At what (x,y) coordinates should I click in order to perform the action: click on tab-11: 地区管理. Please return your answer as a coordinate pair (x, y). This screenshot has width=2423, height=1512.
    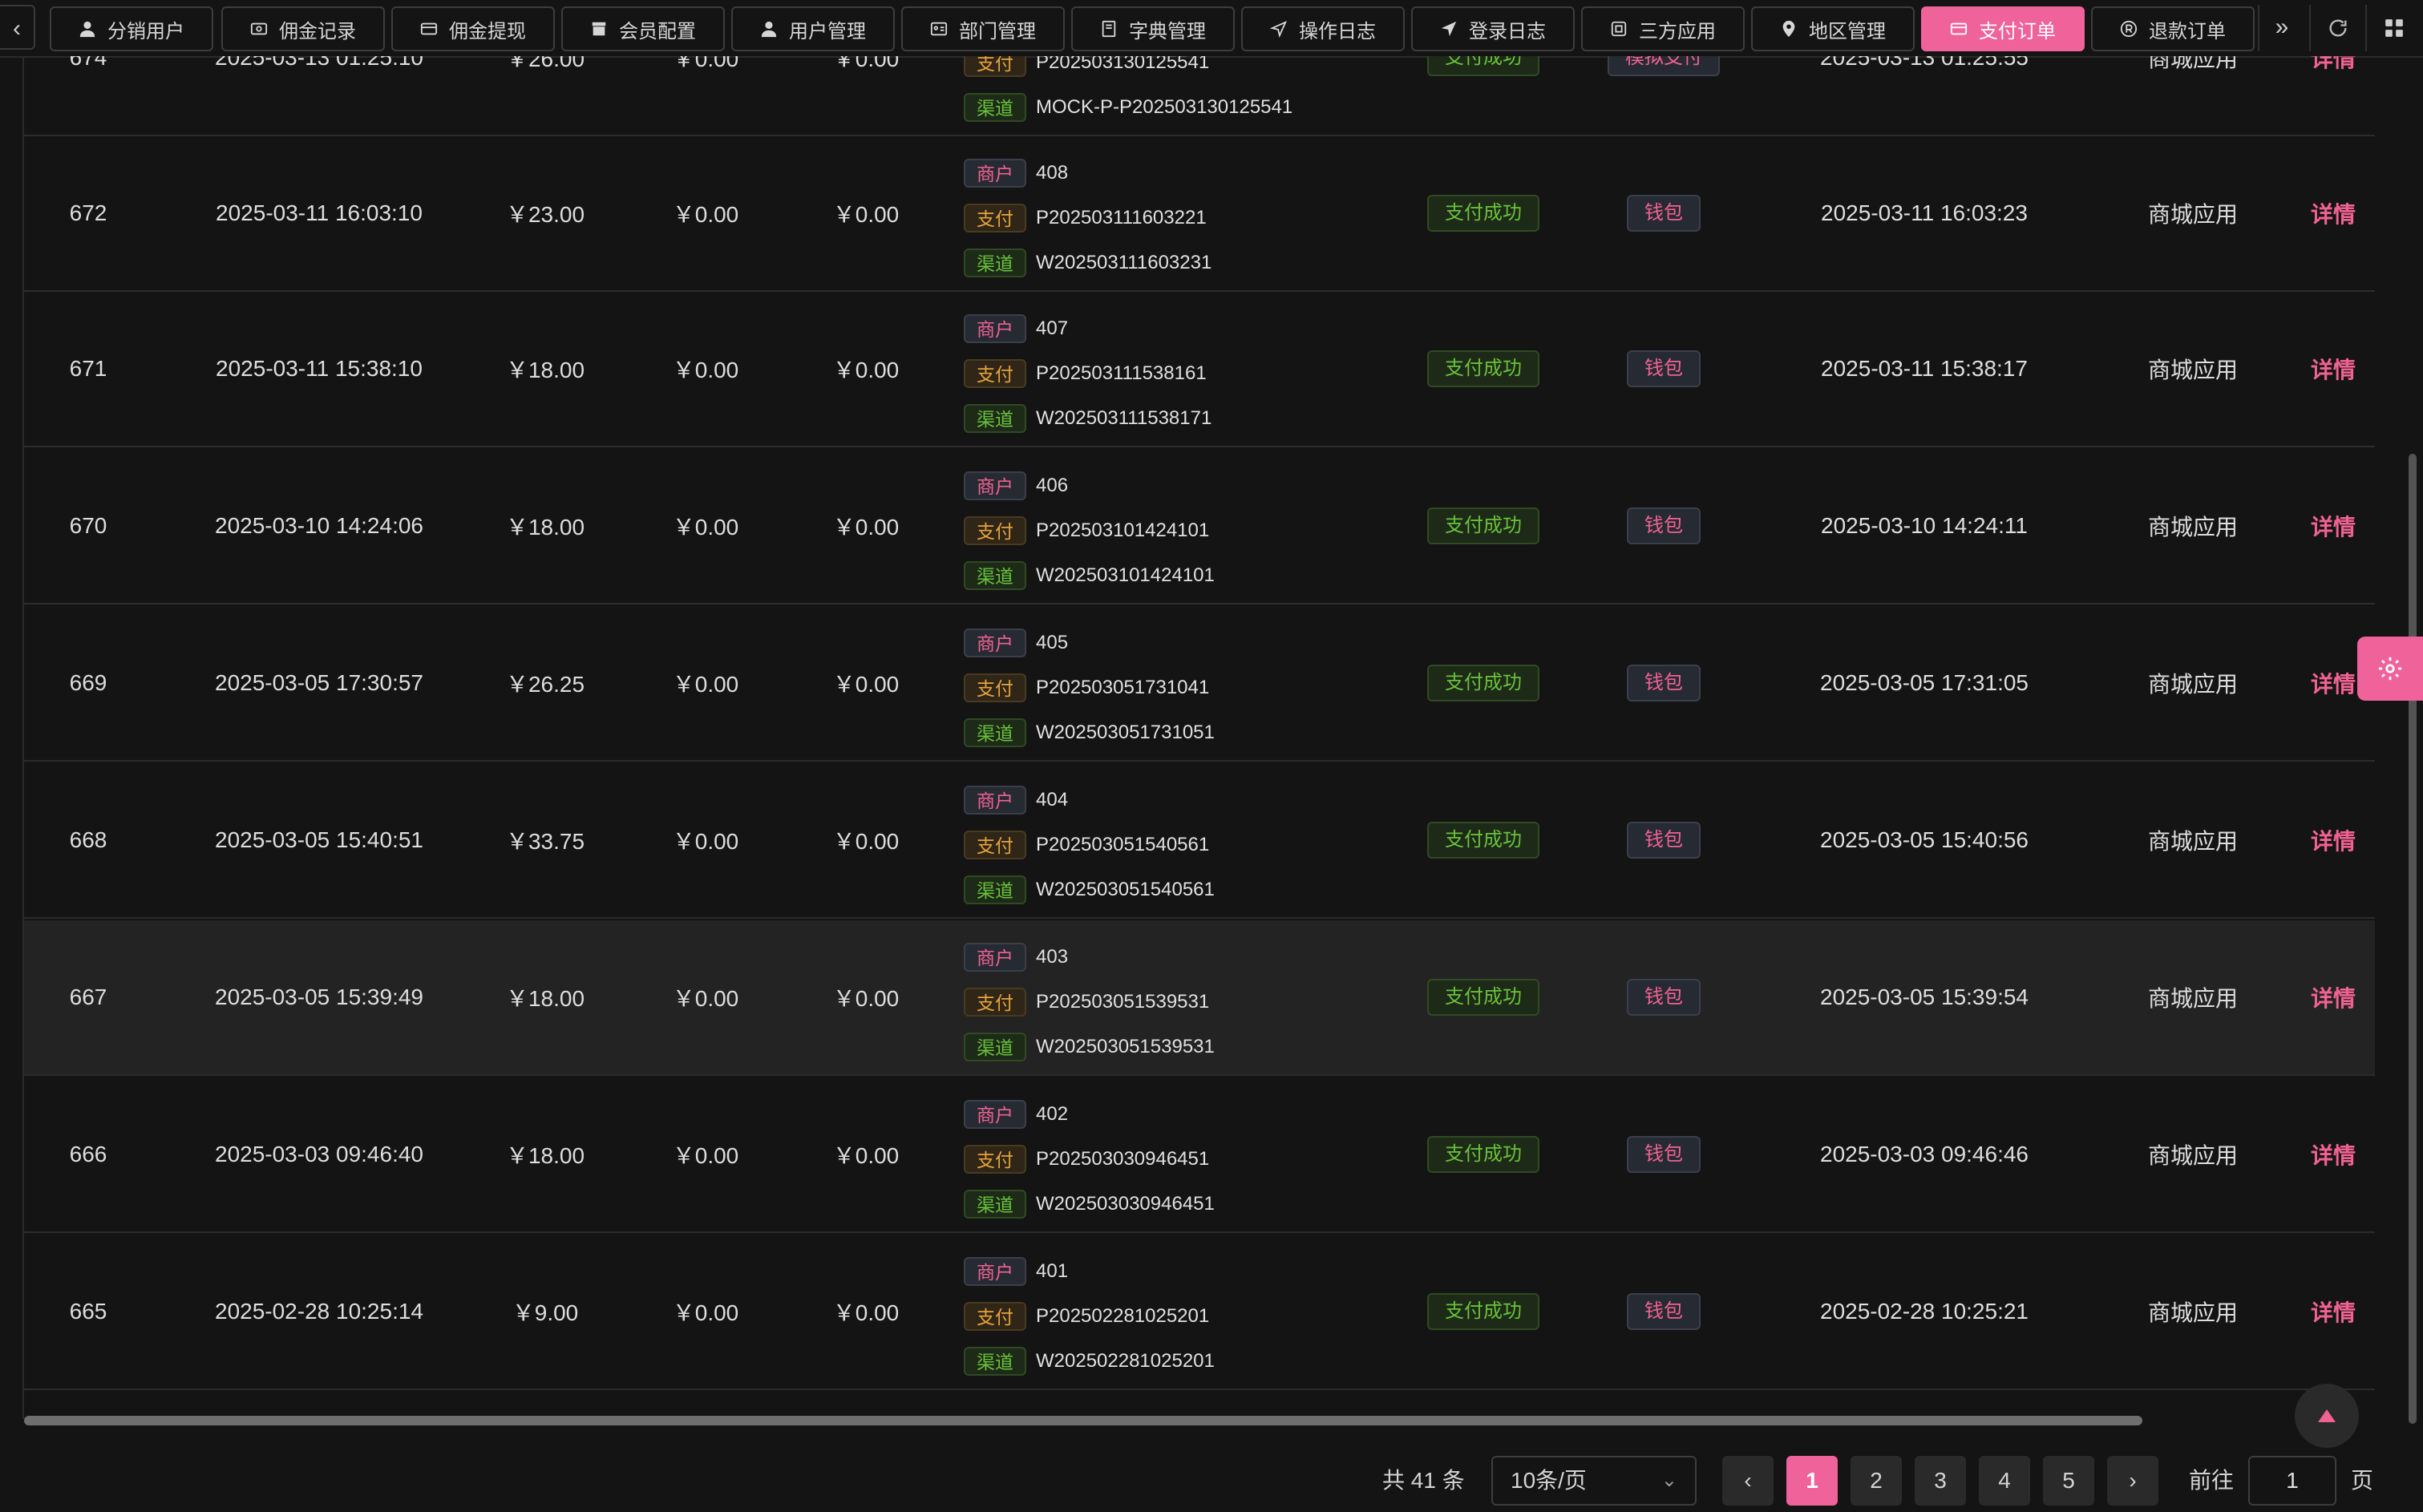
    Looking at the image, I should click on (1833, 28).